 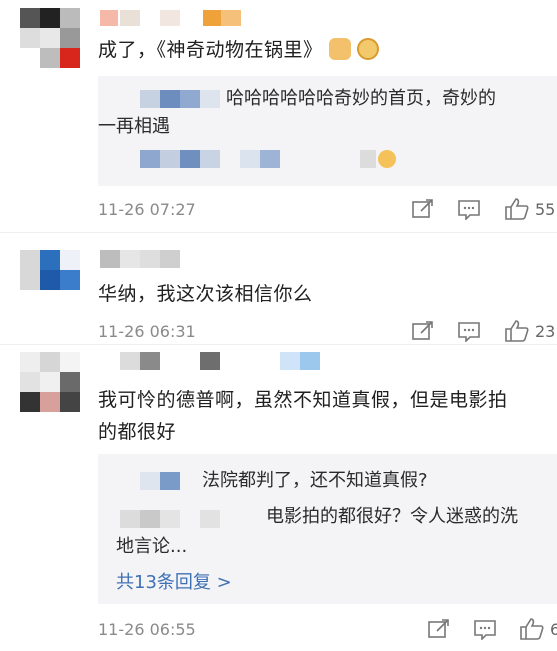 What do you see at coordinates (147, 331) in the screenshot?
I see `comment-time: 11-26 06:31` at bounding box center [147, 331].